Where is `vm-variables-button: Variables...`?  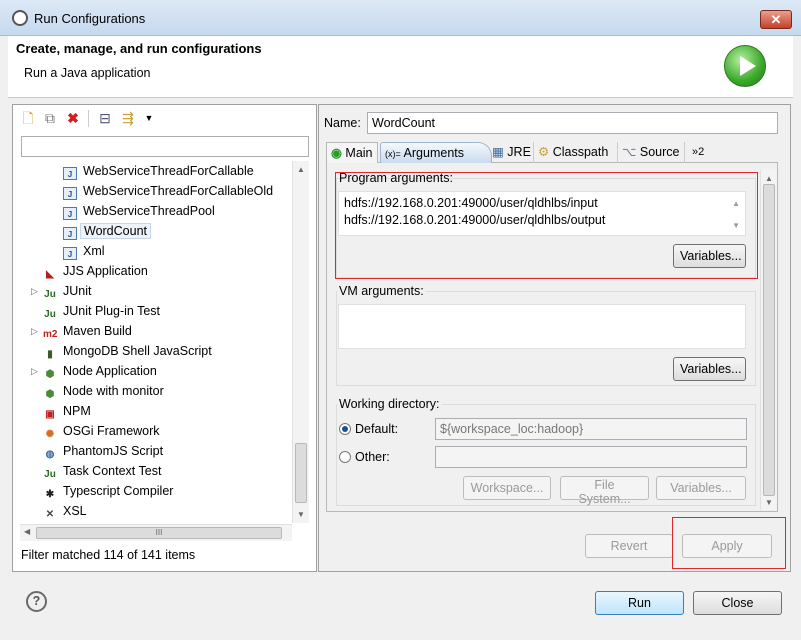
vm-variables-button: Variables... is located at coordinates (709, 369).